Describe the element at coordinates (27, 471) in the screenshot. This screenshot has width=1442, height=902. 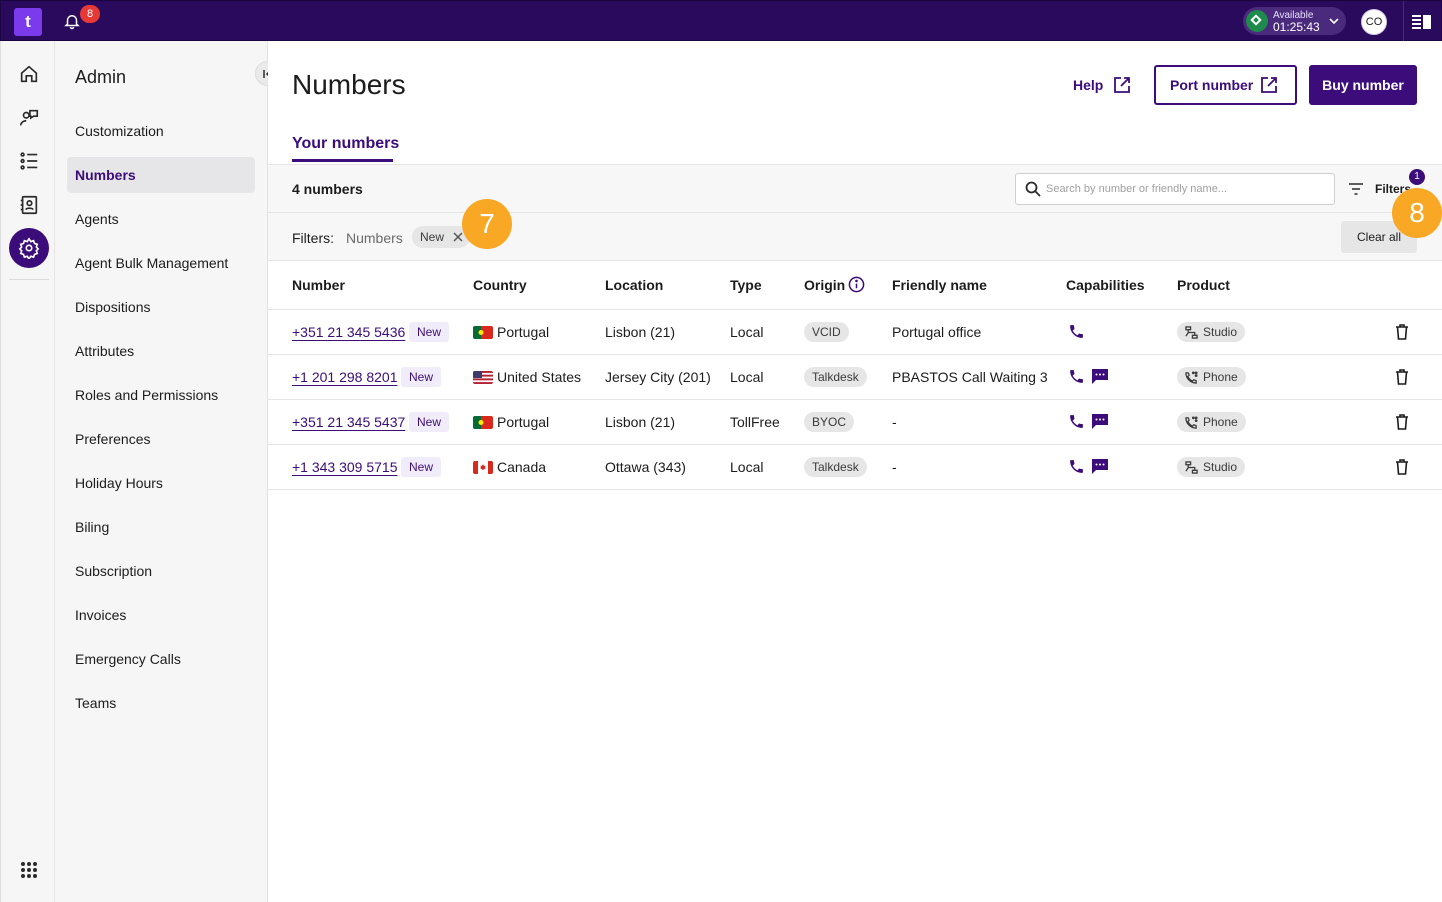
I see `app-rail` at that location.